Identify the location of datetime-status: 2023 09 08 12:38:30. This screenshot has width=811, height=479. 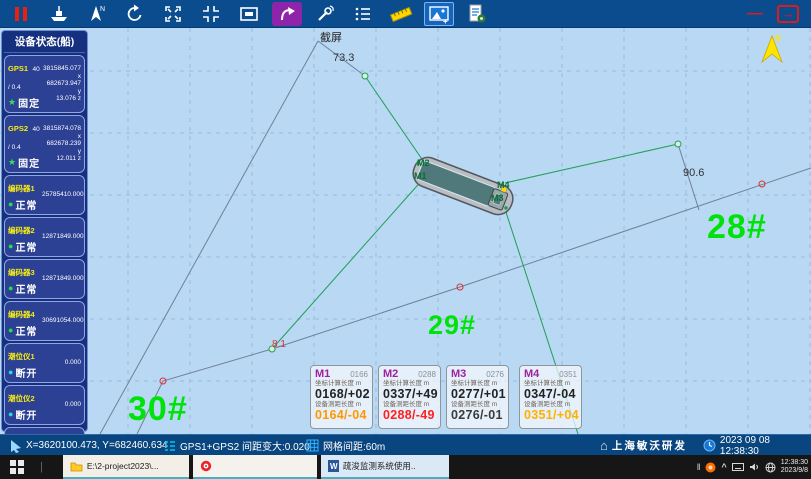
(757, 446).